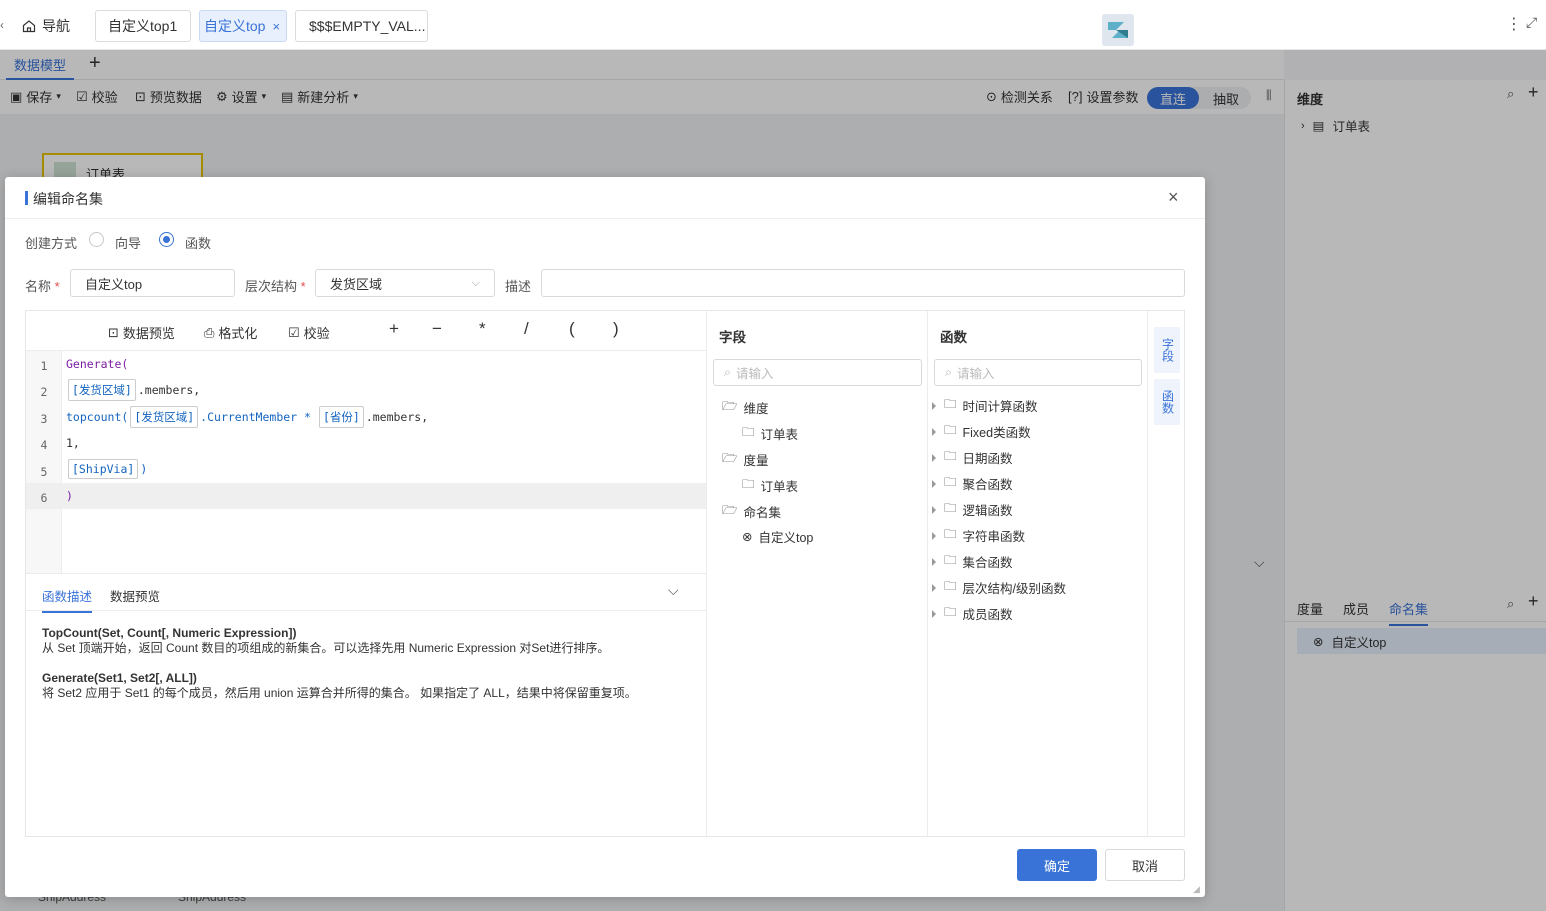 The image size is (1546, 911). What do you see at coordinates (96, 239) in the screenshot?
I see `radio-wizard` at bounding box center [96, 239].